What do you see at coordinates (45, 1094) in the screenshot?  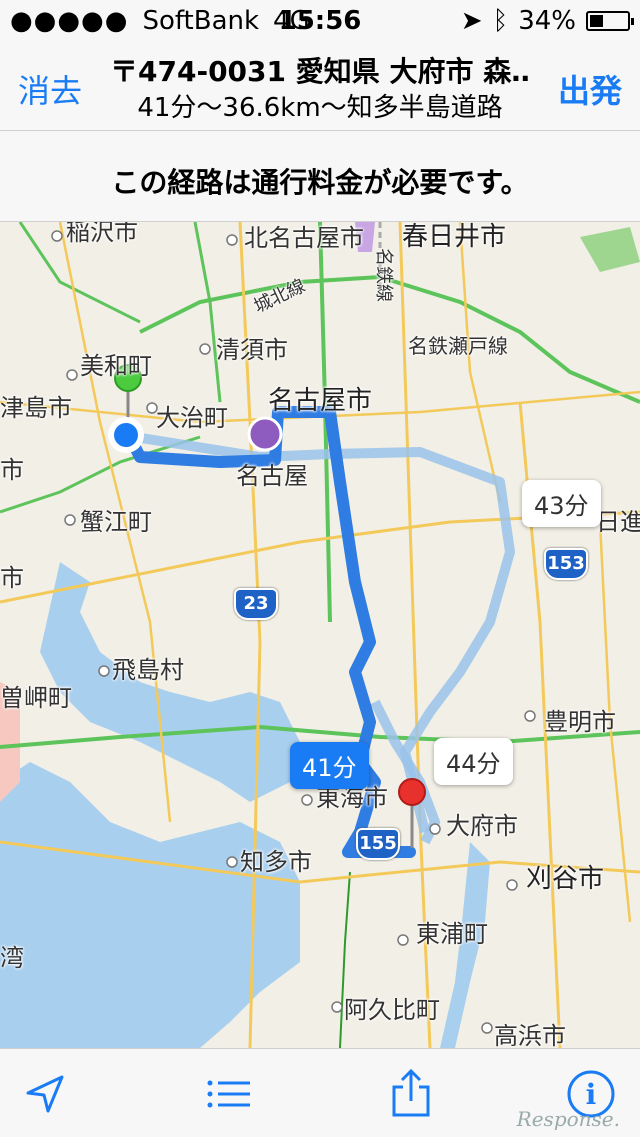 I see `location-arrow-icon` at bounding box center [45, 1094].